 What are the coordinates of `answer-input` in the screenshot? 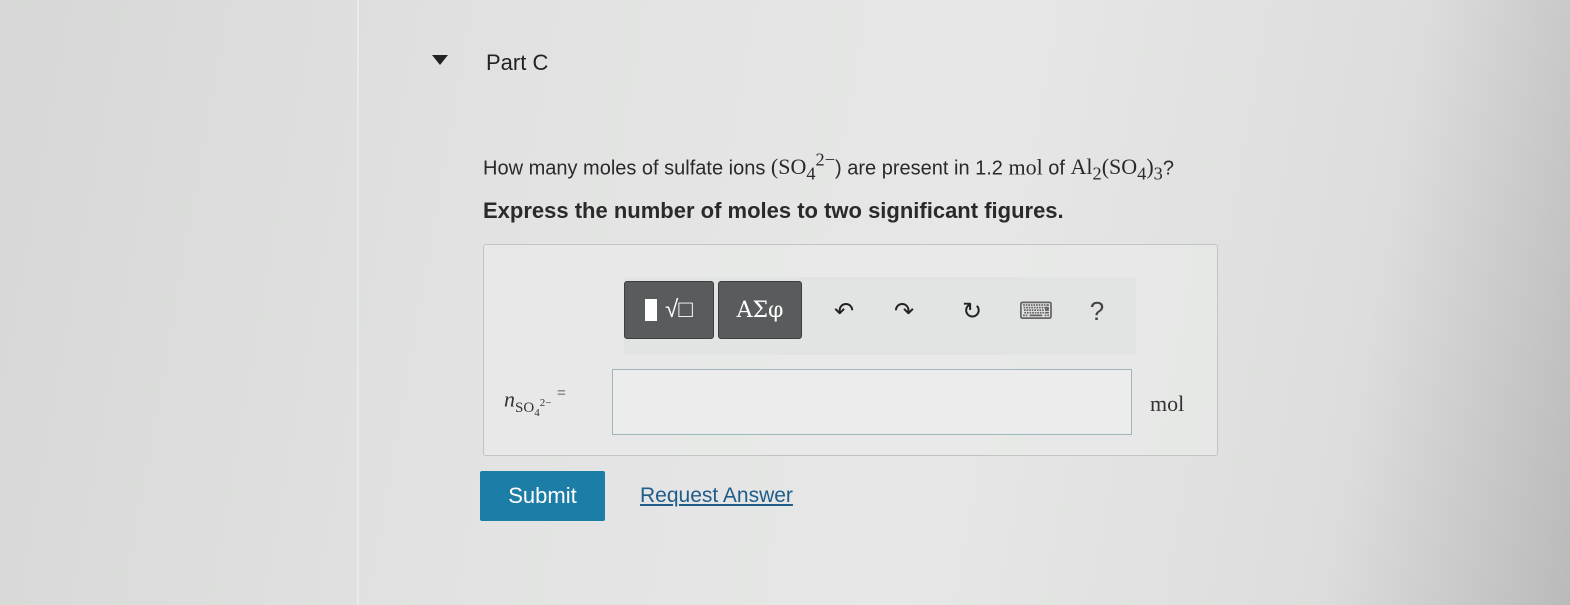 It's located at (872, 402).